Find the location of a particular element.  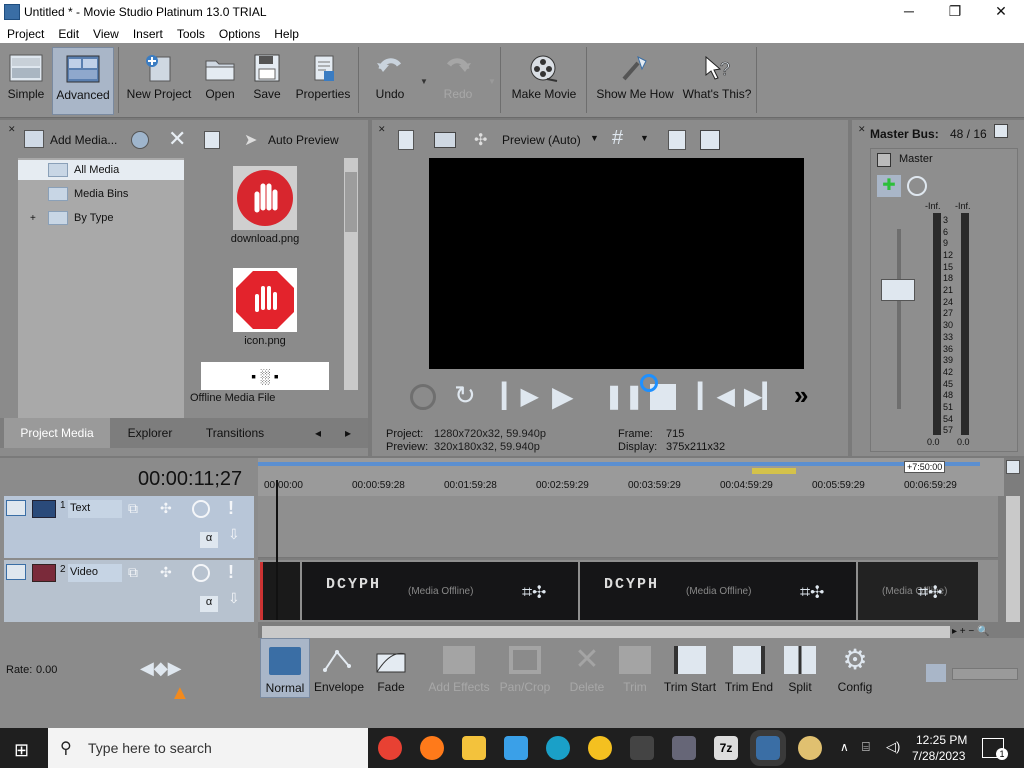

windows-start-icon: ⊞ is located at coordinates (21, 750).